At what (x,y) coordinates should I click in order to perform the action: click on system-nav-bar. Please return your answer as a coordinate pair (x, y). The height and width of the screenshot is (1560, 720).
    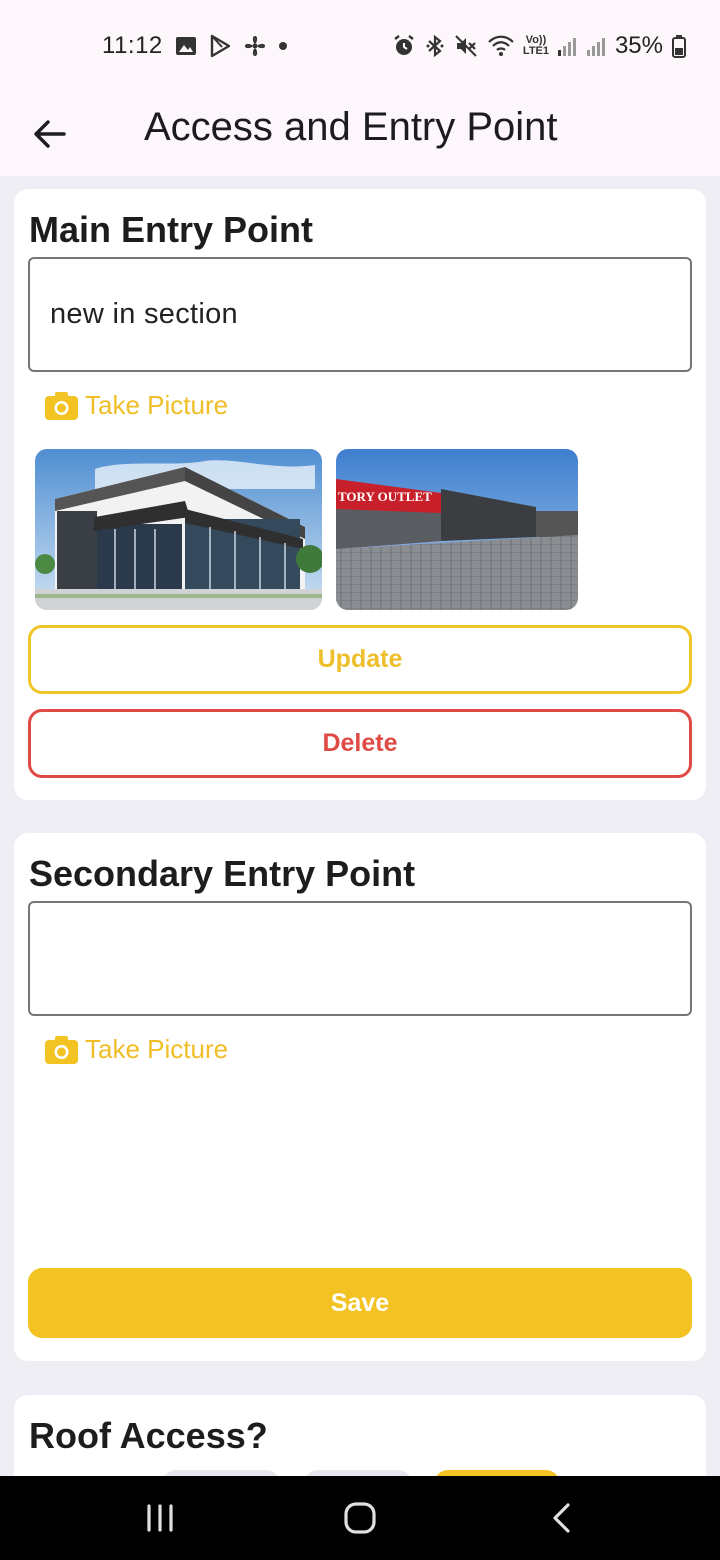
    Looking at the image, I should click on (360, 1518).